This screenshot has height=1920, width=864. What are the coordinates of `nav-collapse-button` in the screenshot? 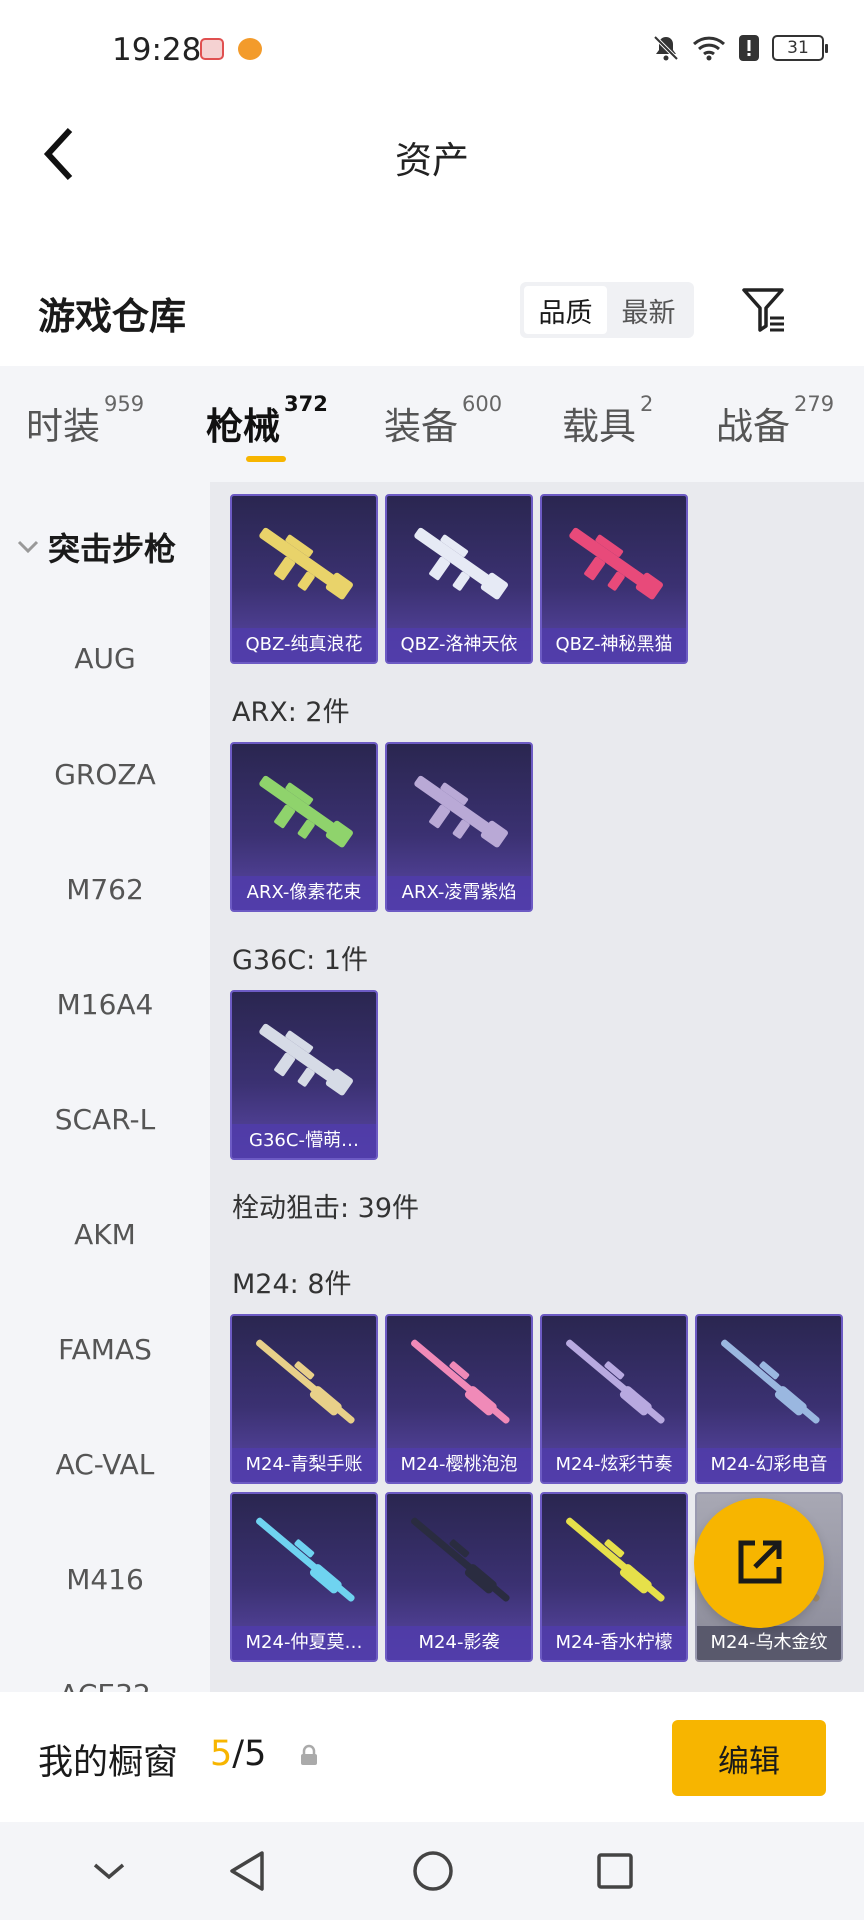 It's located at (109, 1871).